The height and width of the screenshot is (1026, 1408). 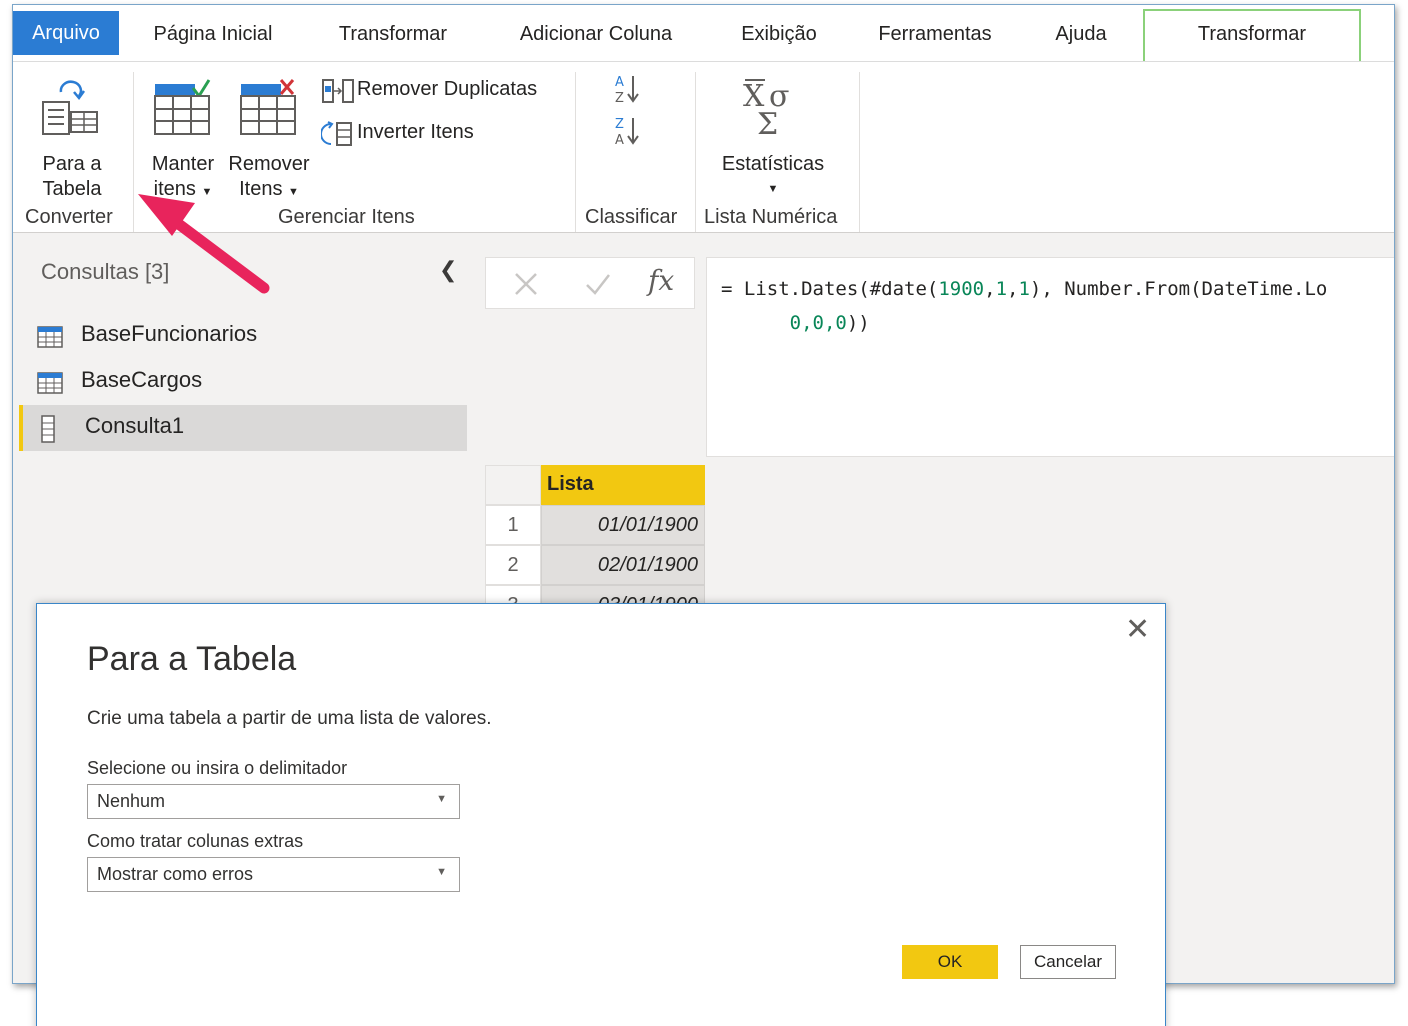 I want to click on sort-descending-icon: Z A, so click(x=627, y=132).